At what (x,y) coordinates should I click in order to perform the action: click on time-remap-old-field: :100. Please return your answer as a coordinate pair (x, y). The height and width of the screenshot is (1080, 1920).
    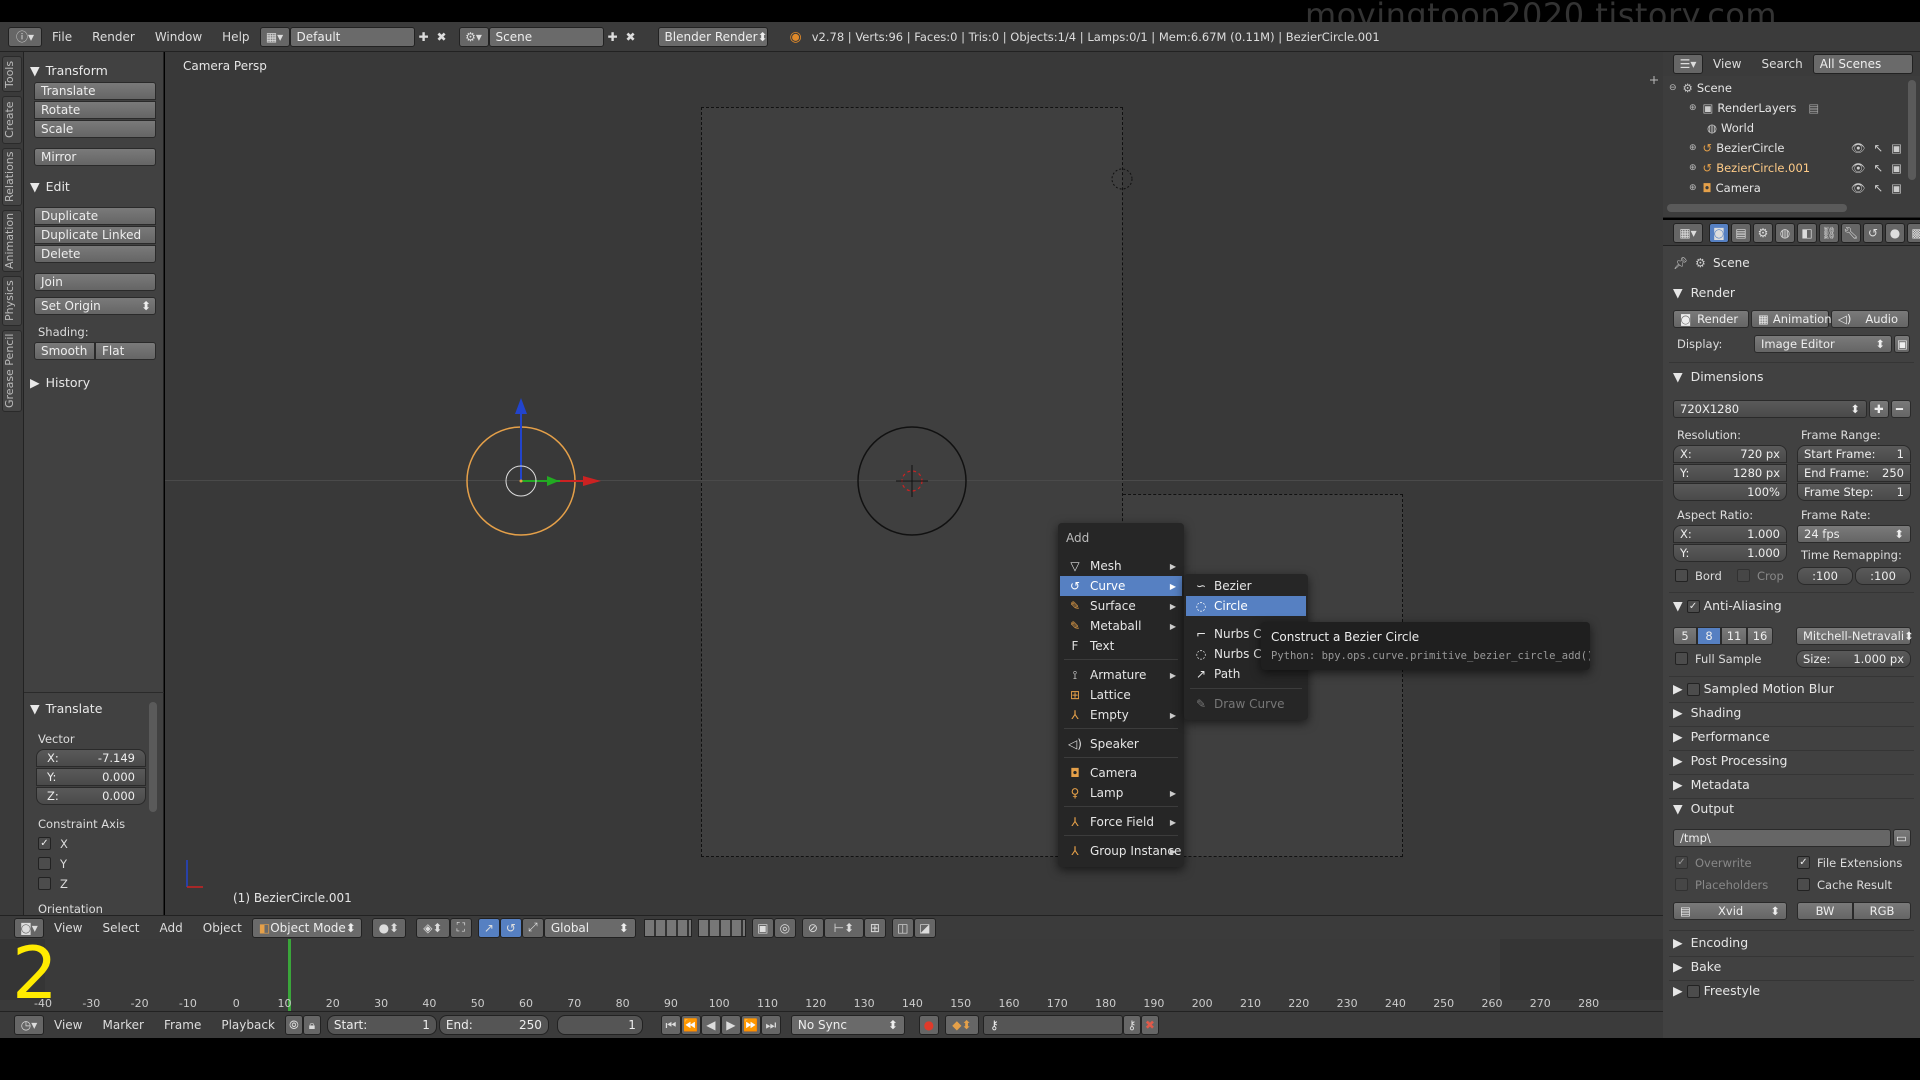
    Looking at the image, I should click on (1825, 576).